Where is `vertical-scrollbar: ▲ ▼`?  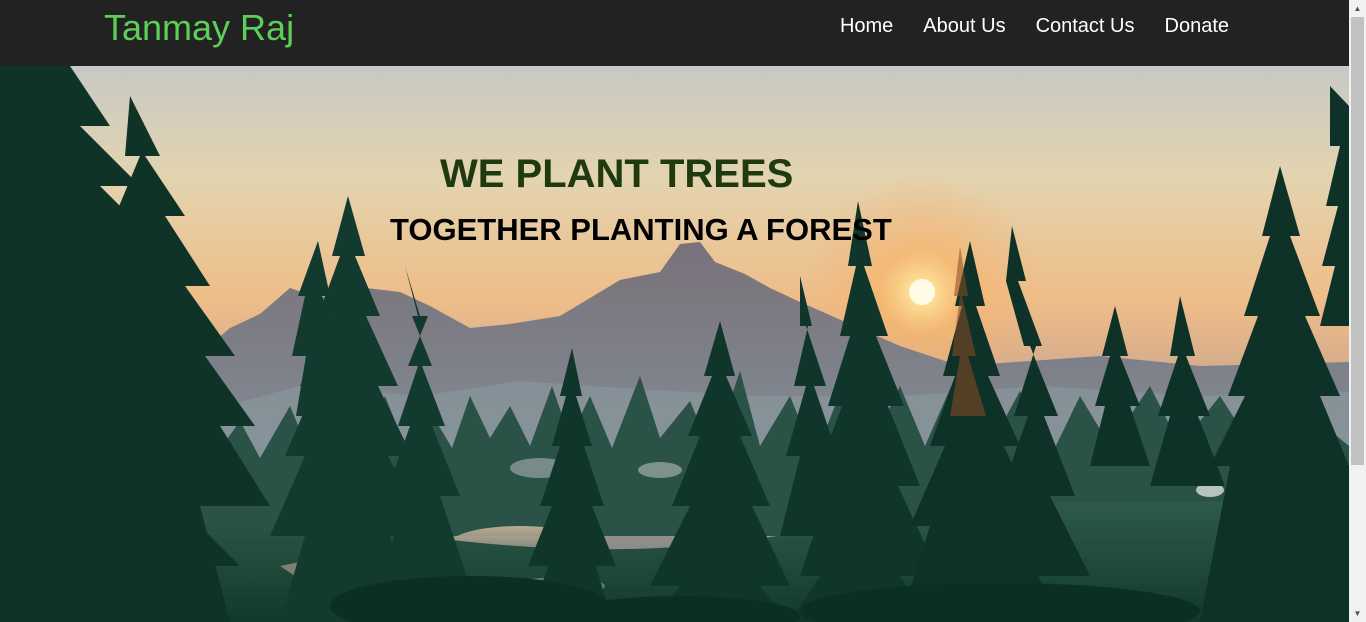
vertical-scrollbar: ▲ ▼ is located at coordinates (1357, 311).